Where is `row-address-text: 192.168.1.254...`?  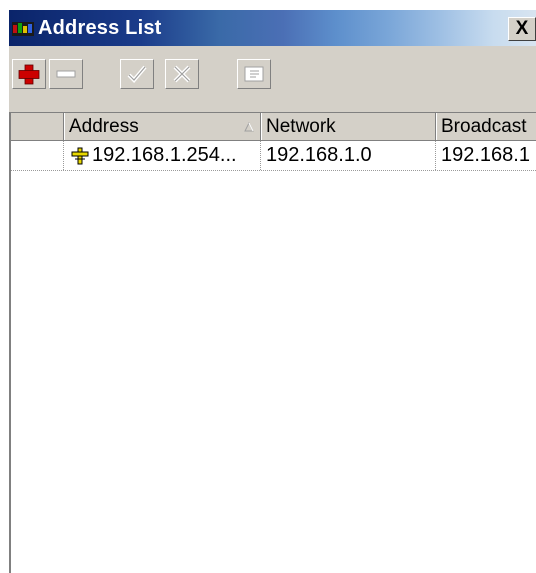
row-address-text: 192.168.1.254... is located at coordinates (164, 155).